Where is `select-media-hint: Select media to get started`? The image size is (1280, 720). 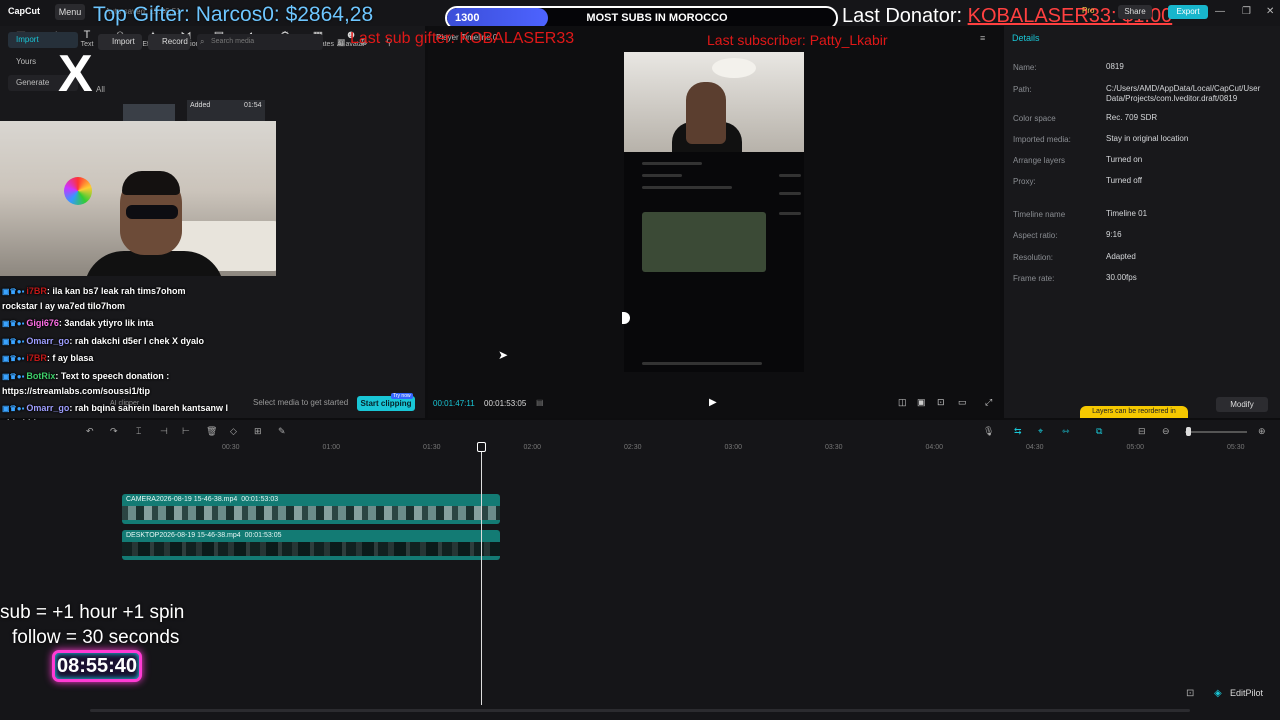 select-media-hint: Select media to get started is located at coordinates (301, 402).